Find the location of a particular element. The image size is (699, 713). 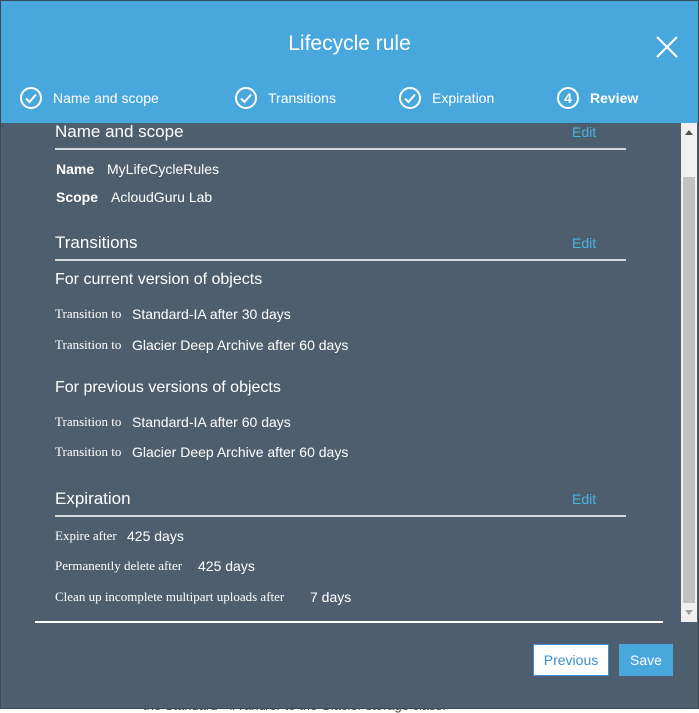

save-button: Save is located at coordinates (646, 660).